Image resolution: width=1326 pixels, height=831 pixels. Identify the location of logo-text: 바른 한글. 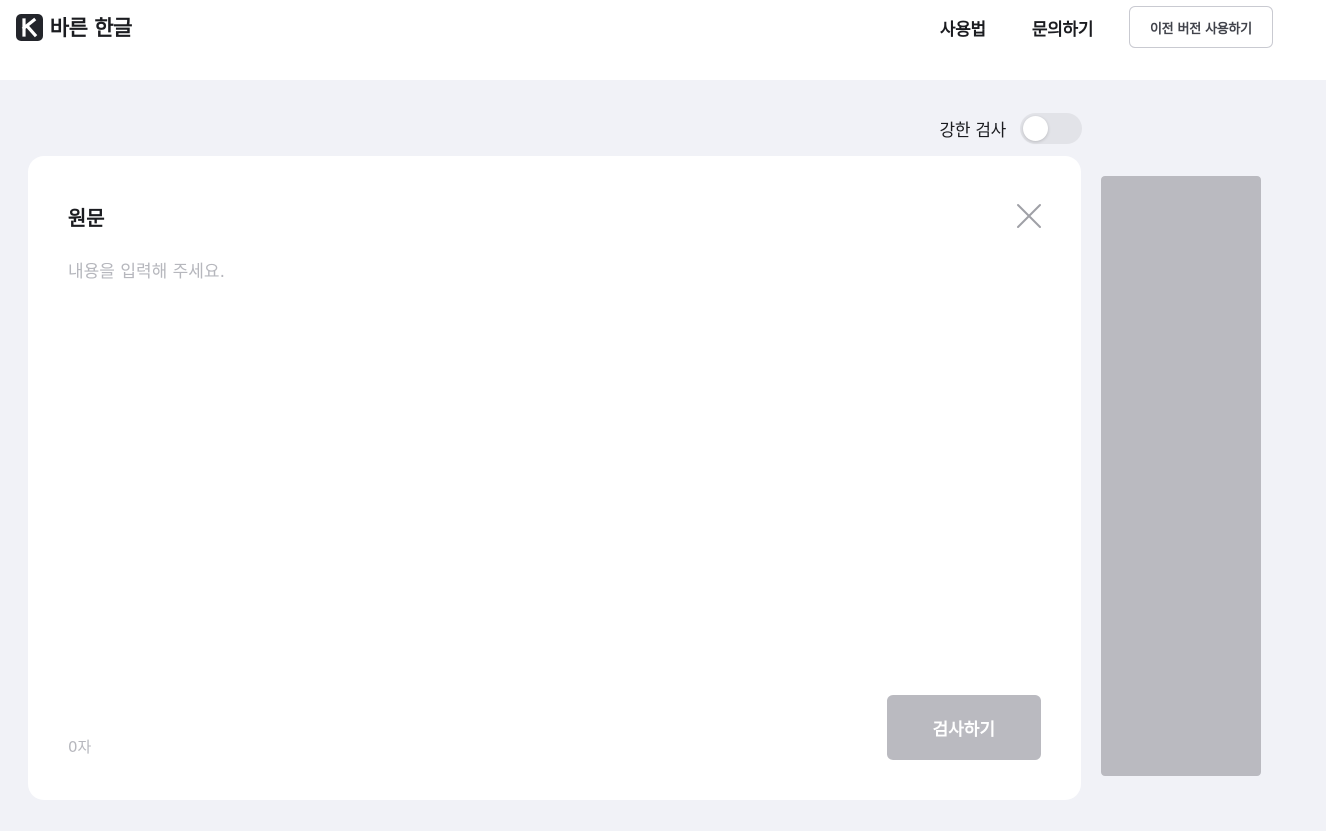
(91, 28).